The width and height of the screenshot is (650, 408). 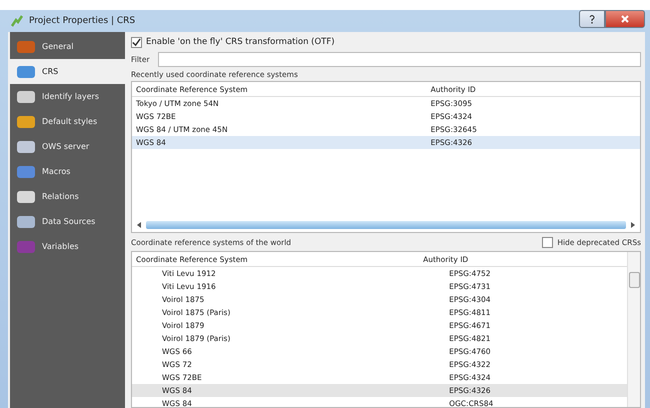 I want to click on close-button, so click(x=625, y=19).